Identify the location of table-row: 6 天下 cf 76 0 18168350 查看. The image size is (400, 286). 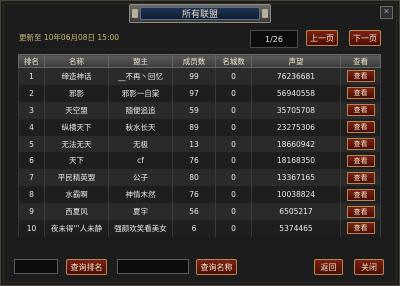
(199, 161).